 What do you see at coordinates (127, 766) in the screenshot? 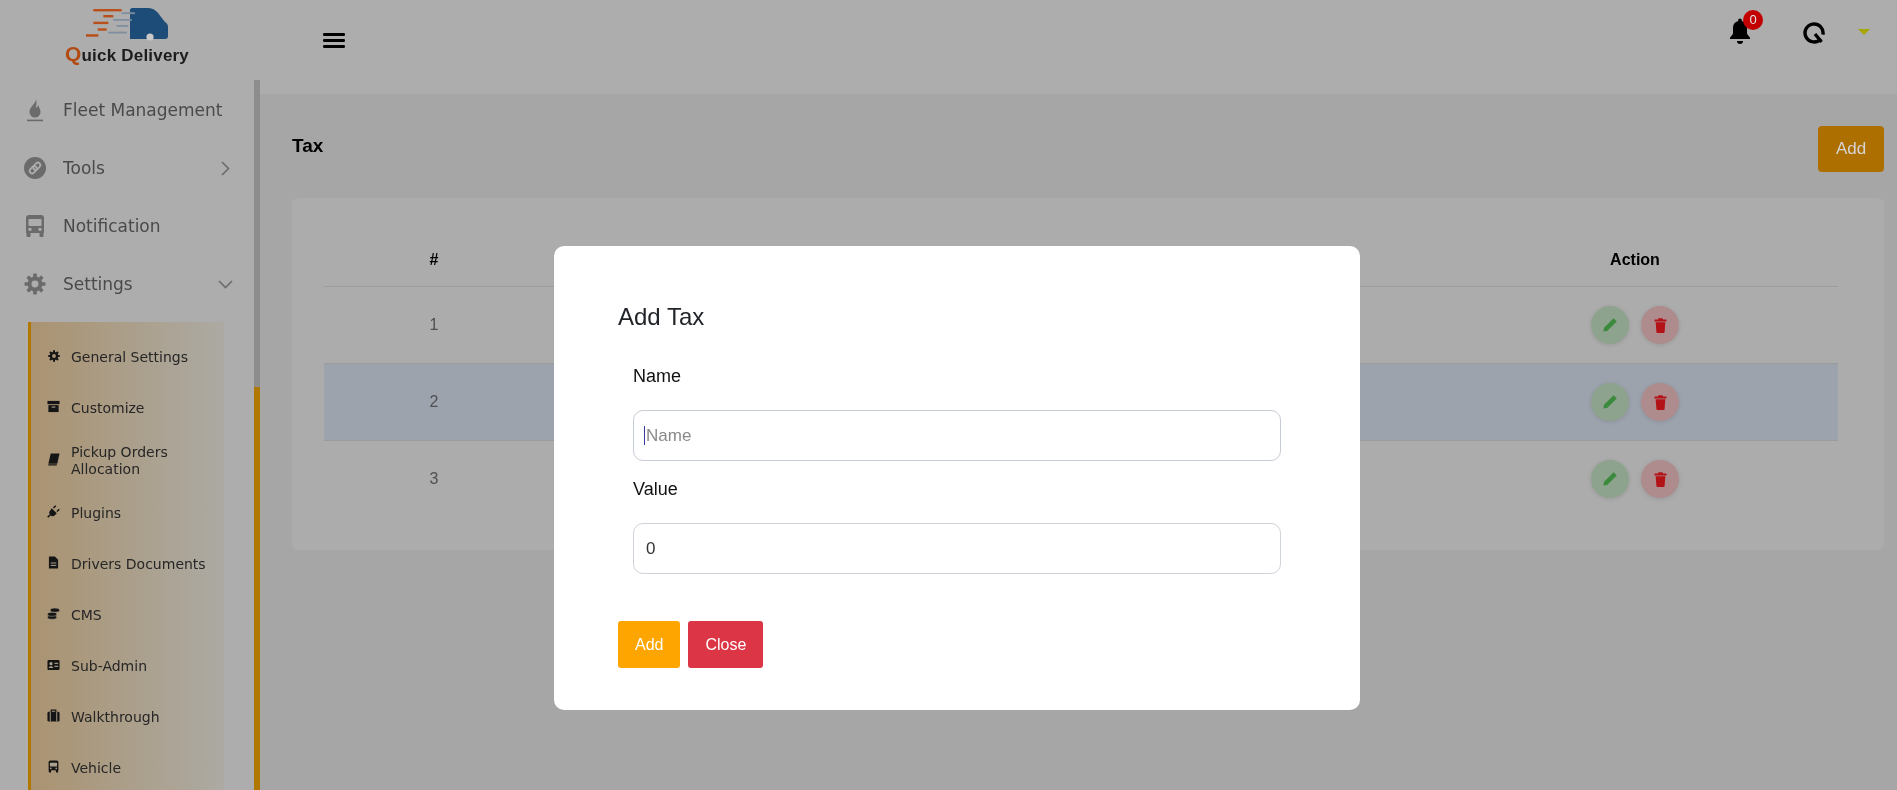
I see `submenu-item: Vehicle` at bounding box center [127, 766].